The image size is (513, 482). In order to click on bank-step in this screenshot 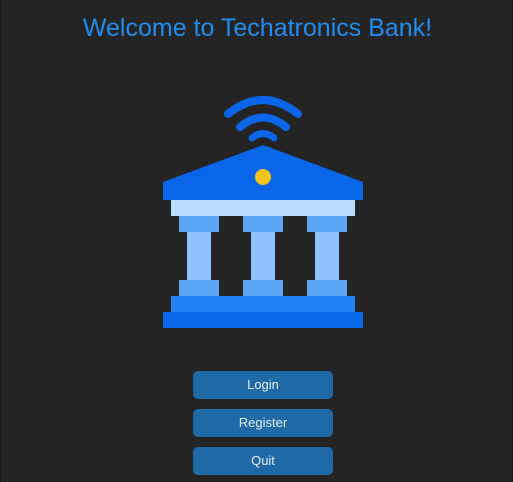, I will do `click(263, 304)`.